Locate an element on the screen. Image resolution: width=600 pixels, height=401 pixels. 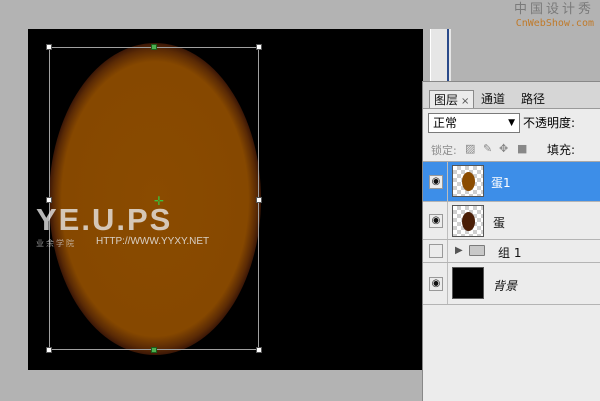
visibility-toggle-empty is located at coordinates (436, 251).